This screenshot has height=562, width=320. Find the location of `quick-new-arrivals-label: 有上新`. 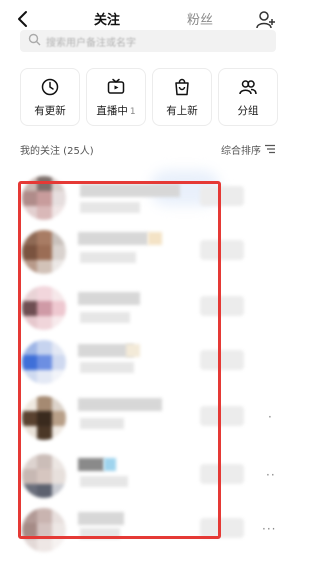

quick-new-arrivals-label: 有上新 is located at coordinates (182, 111).